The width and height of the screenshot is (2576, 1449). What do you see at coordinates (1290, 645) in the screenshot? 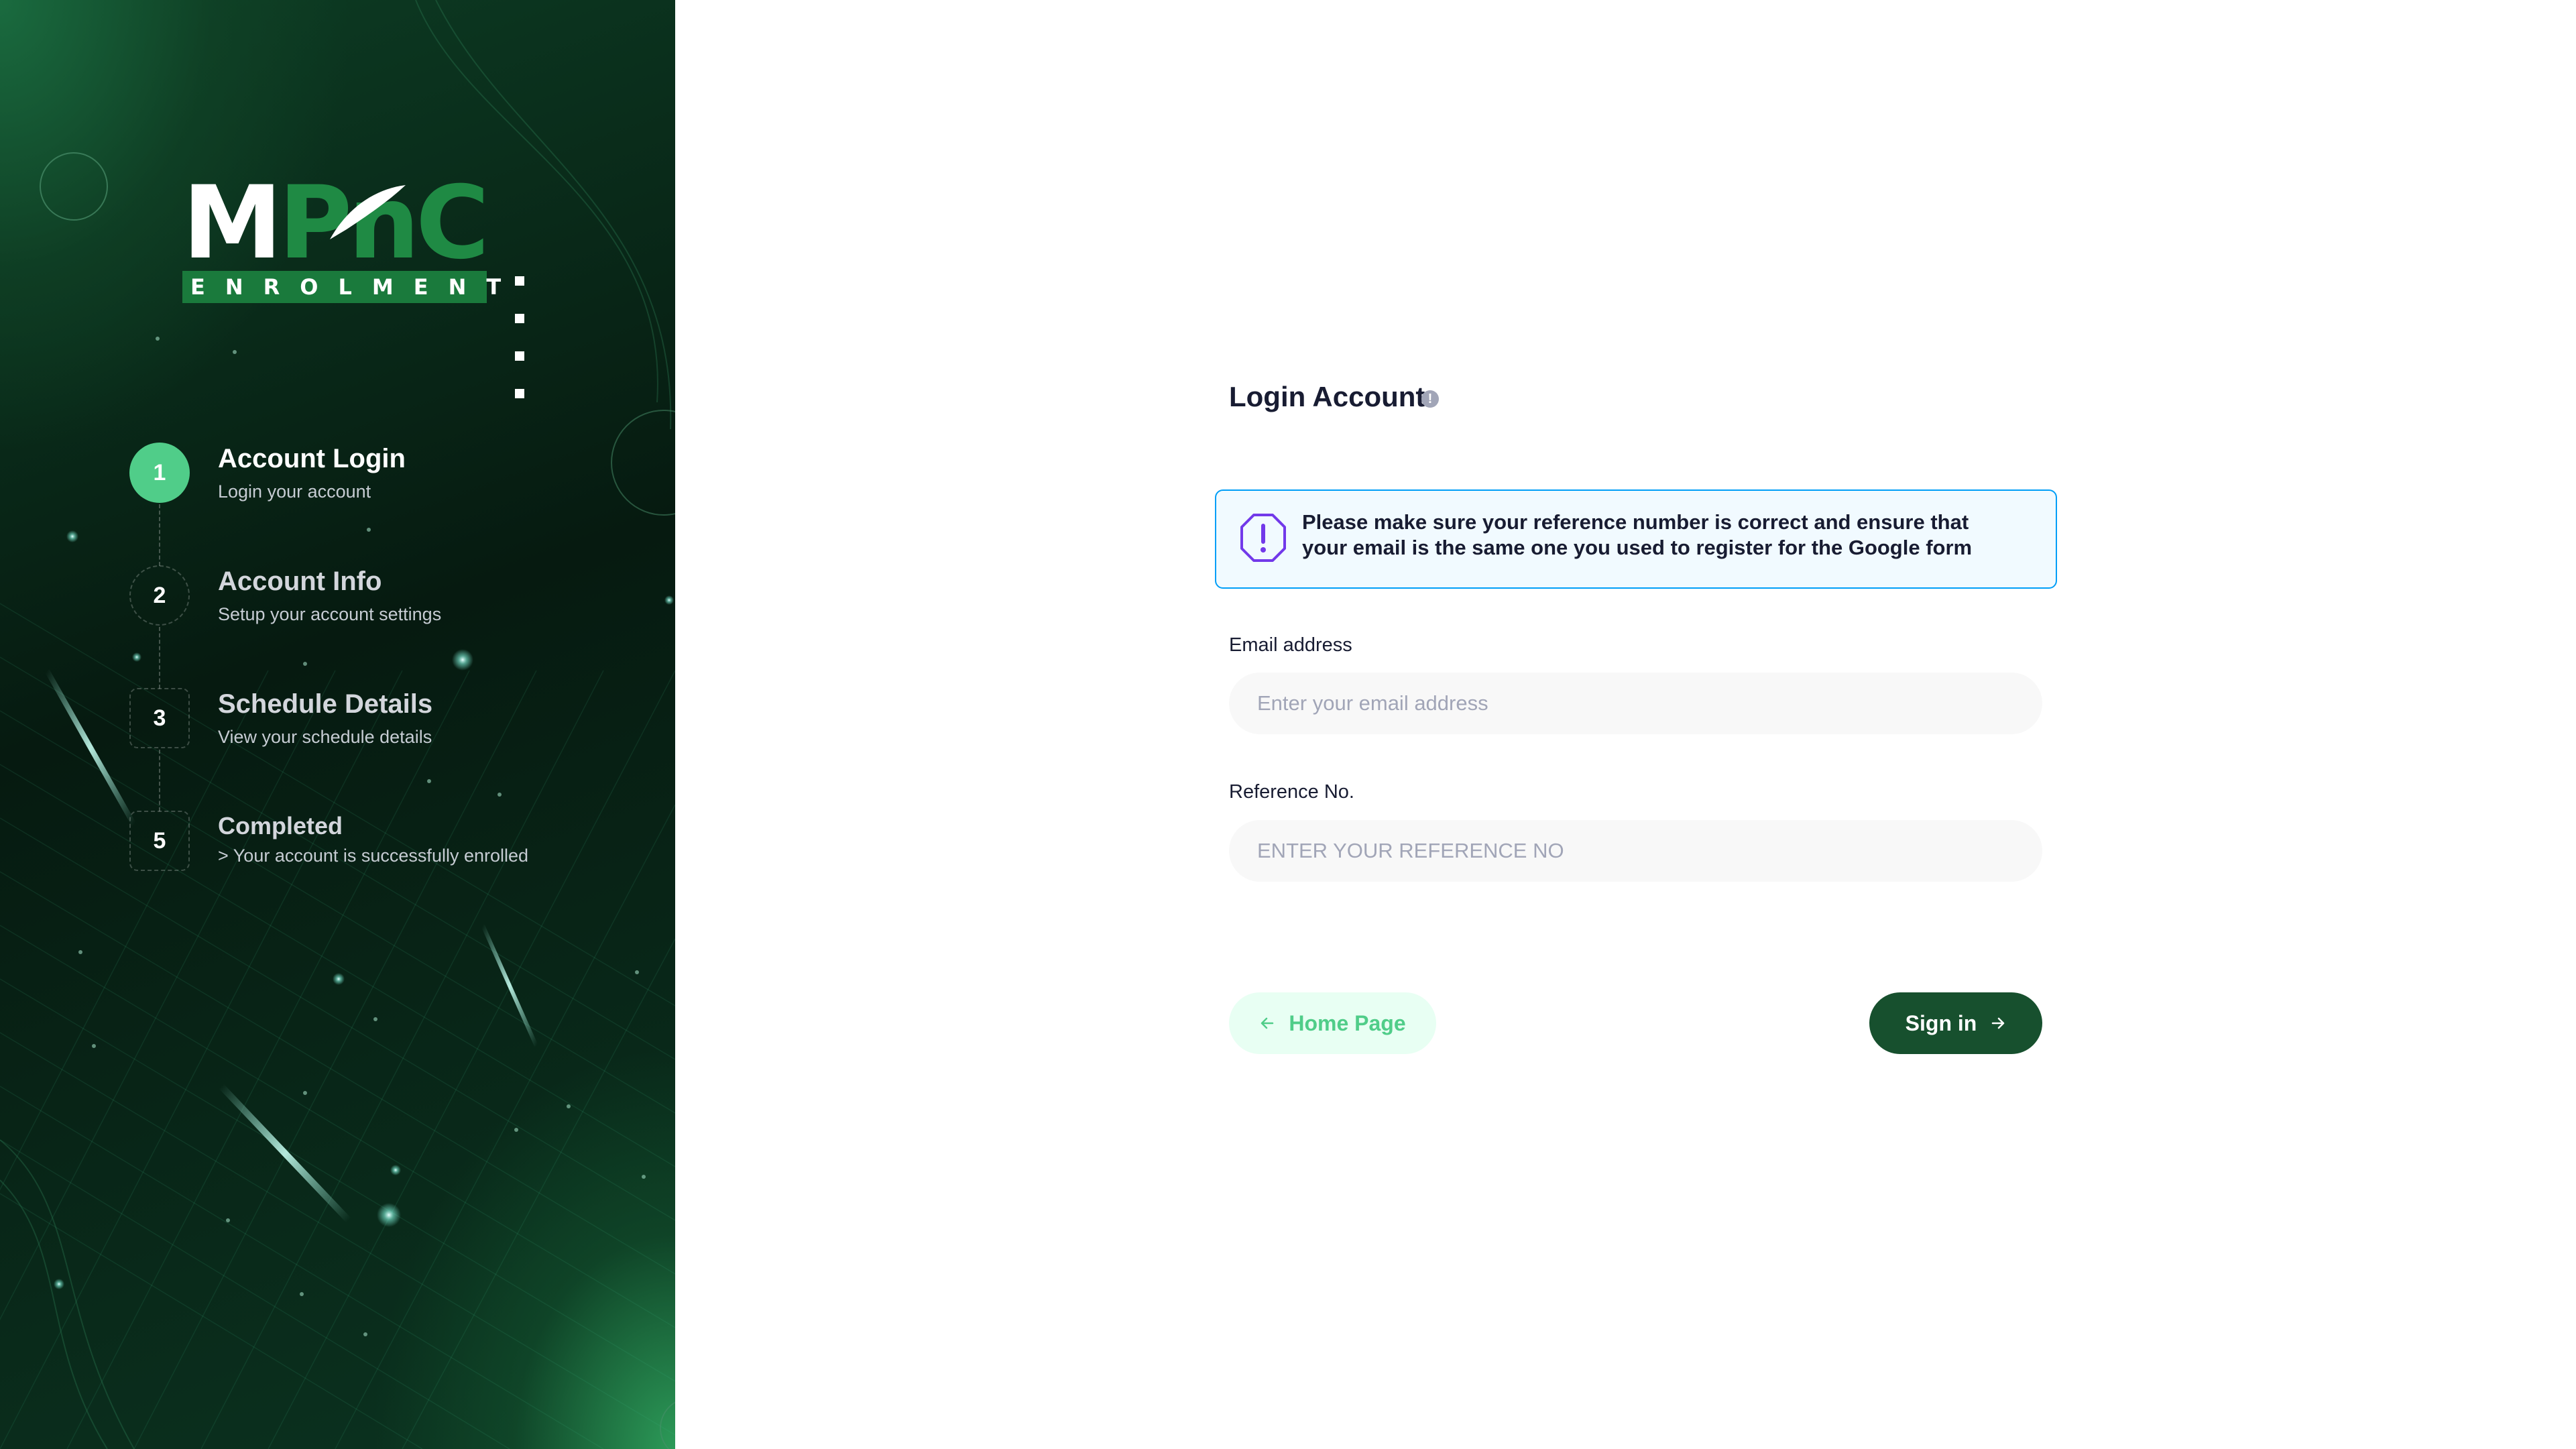
I see `email-label: Email address` at bounding box center [1290, 645].